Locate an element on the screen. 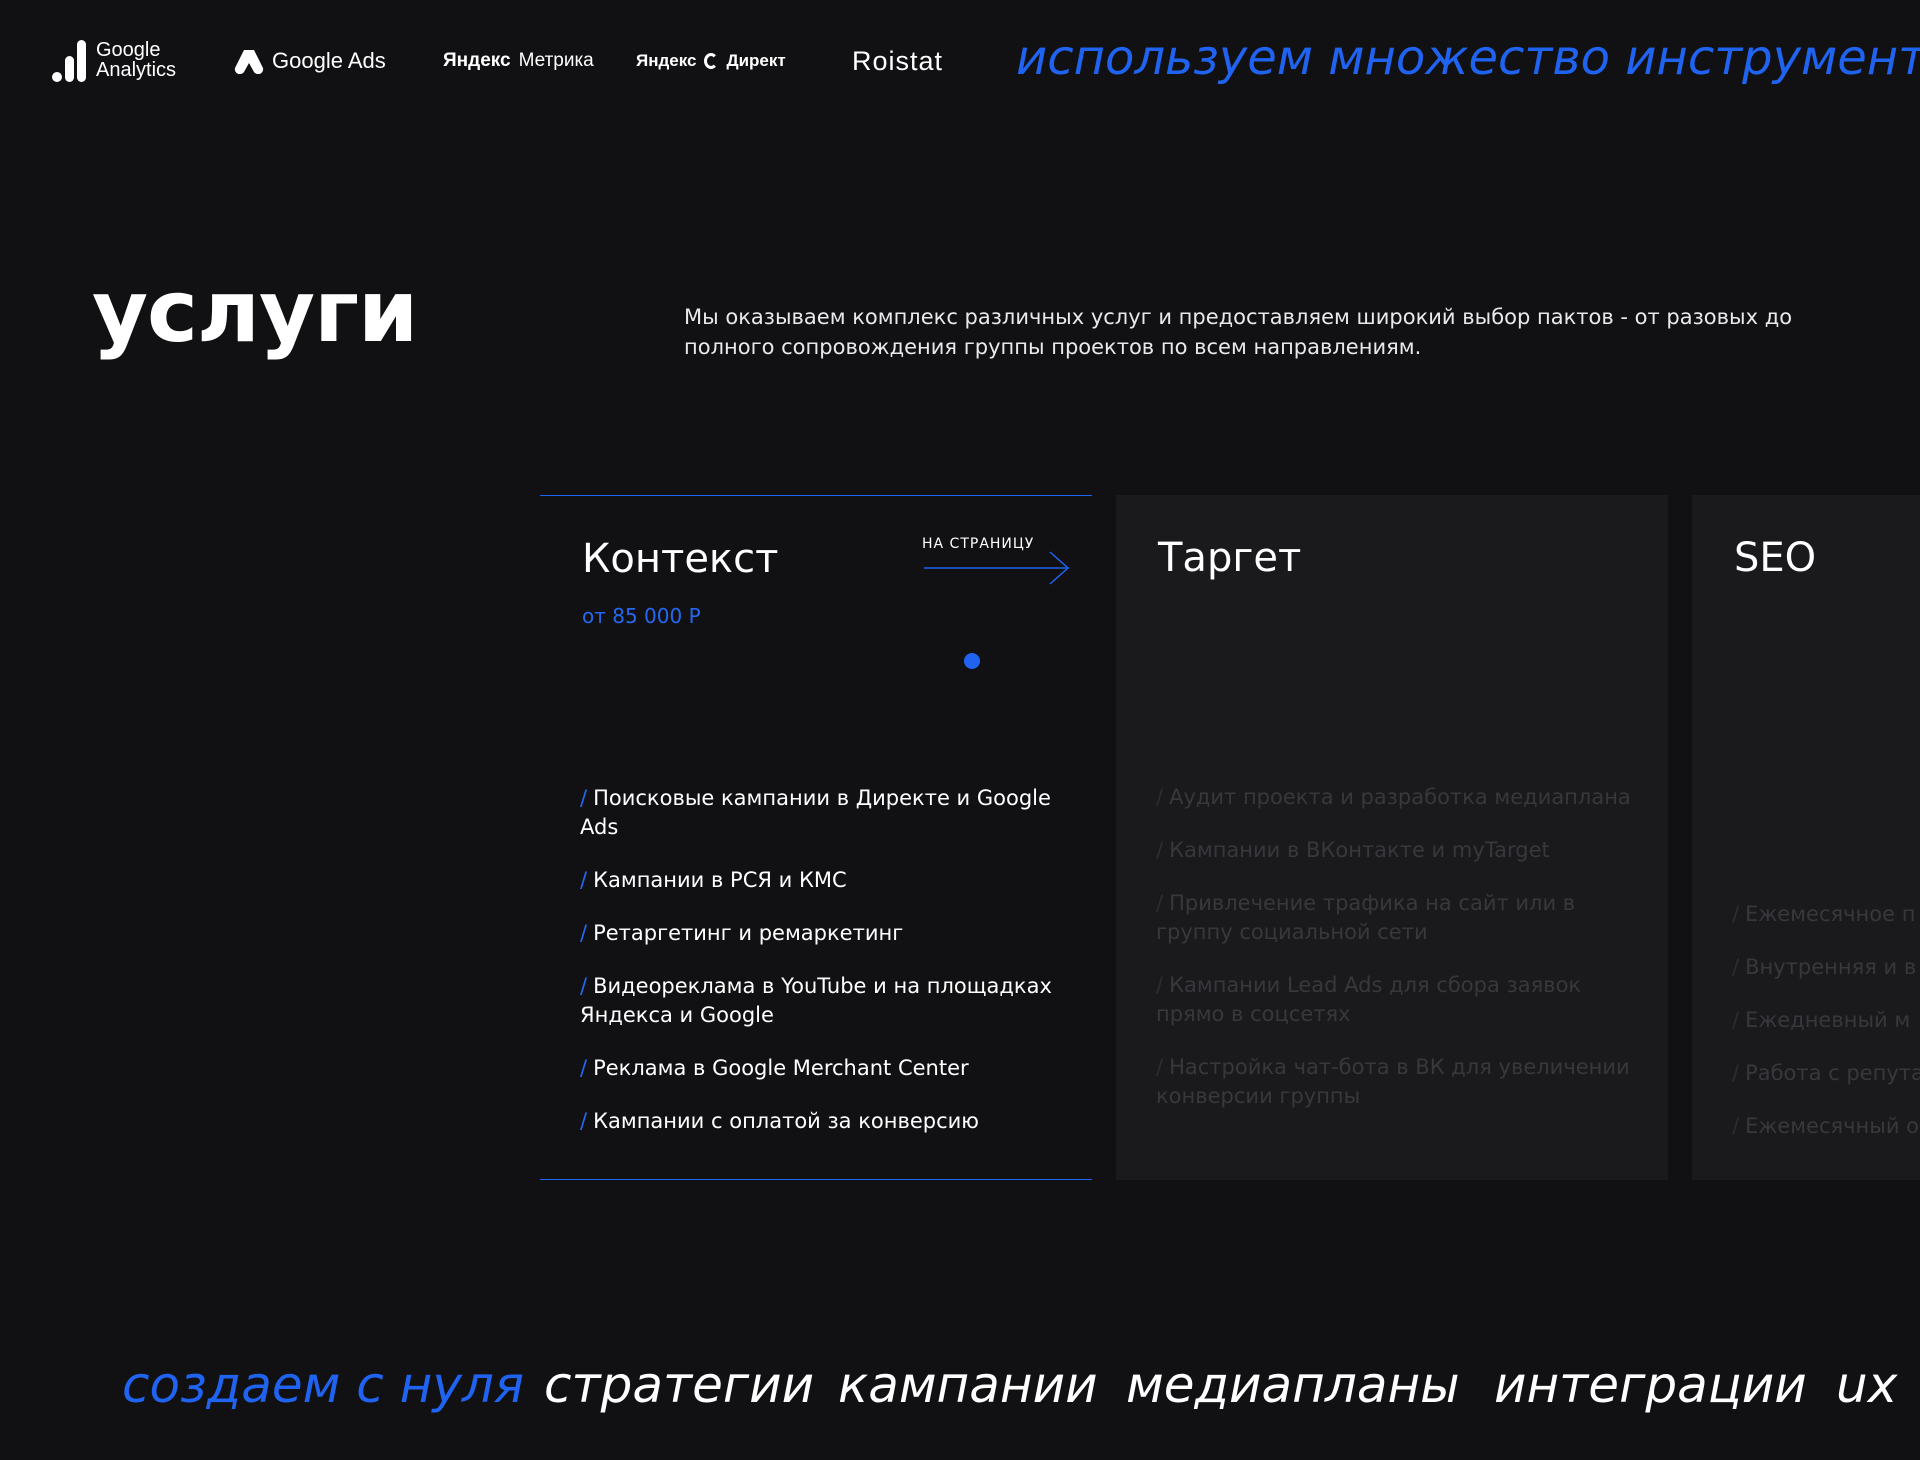 Image resolution: width=1920 pixels, height=1460 pixels. ticker-item: стратегии is located at coordinates (679, 1385).